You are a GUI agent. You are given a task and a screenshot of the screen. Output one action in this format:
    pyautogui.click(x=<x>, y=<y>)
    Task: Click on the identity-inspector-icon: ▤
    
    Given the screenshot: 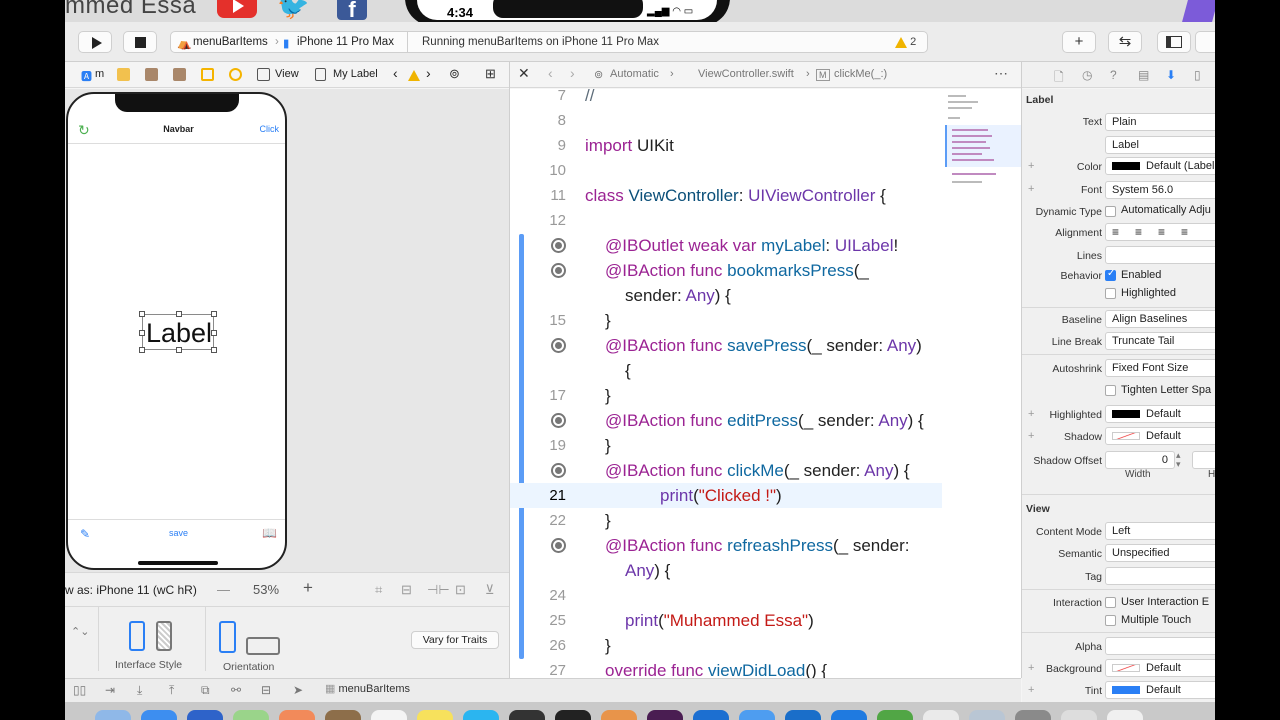 What is the action you would take?
    pyautogui.click(x=1143, y=75)
    